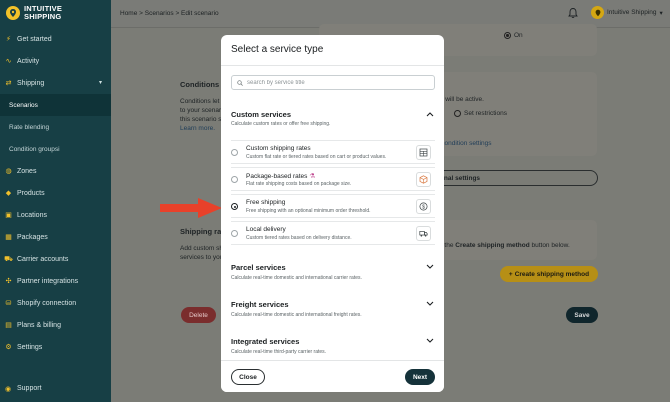 The width and height of the screenshot is (670, 402). Describe the element at coordinates (55, 281) in the screenshot. I see `sidebar-item-partner-integrations: ✣ Partner integrations` at that location.